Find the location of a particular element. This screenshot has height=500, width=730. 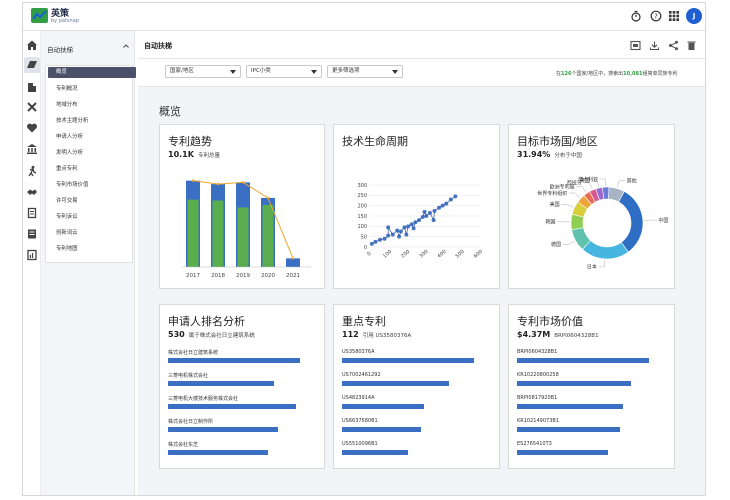

country-filter-dropdown: 国家/地区 is located at coordinates (203, 71).